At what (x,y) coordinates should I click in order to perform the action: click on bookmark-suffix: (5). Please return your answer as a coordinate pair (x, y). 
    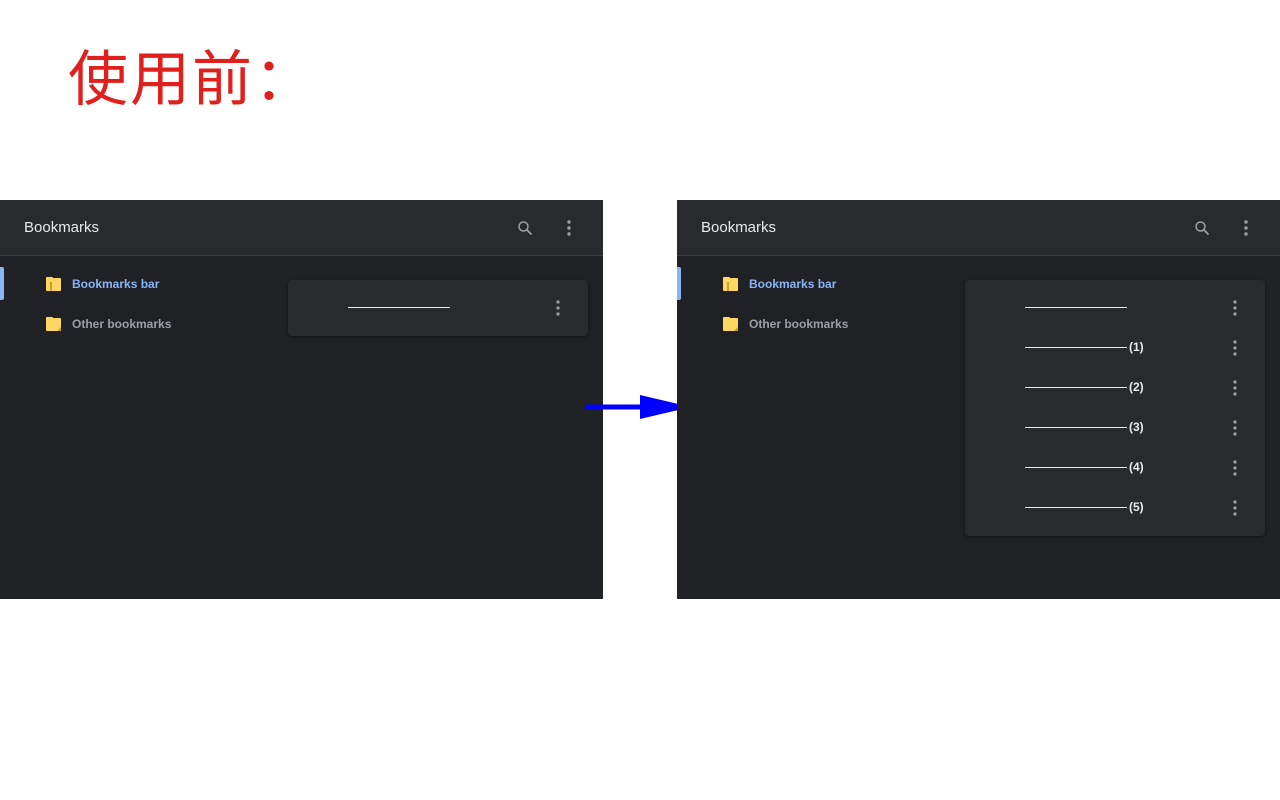
    Looking at the image, I should click on (1136, 507).